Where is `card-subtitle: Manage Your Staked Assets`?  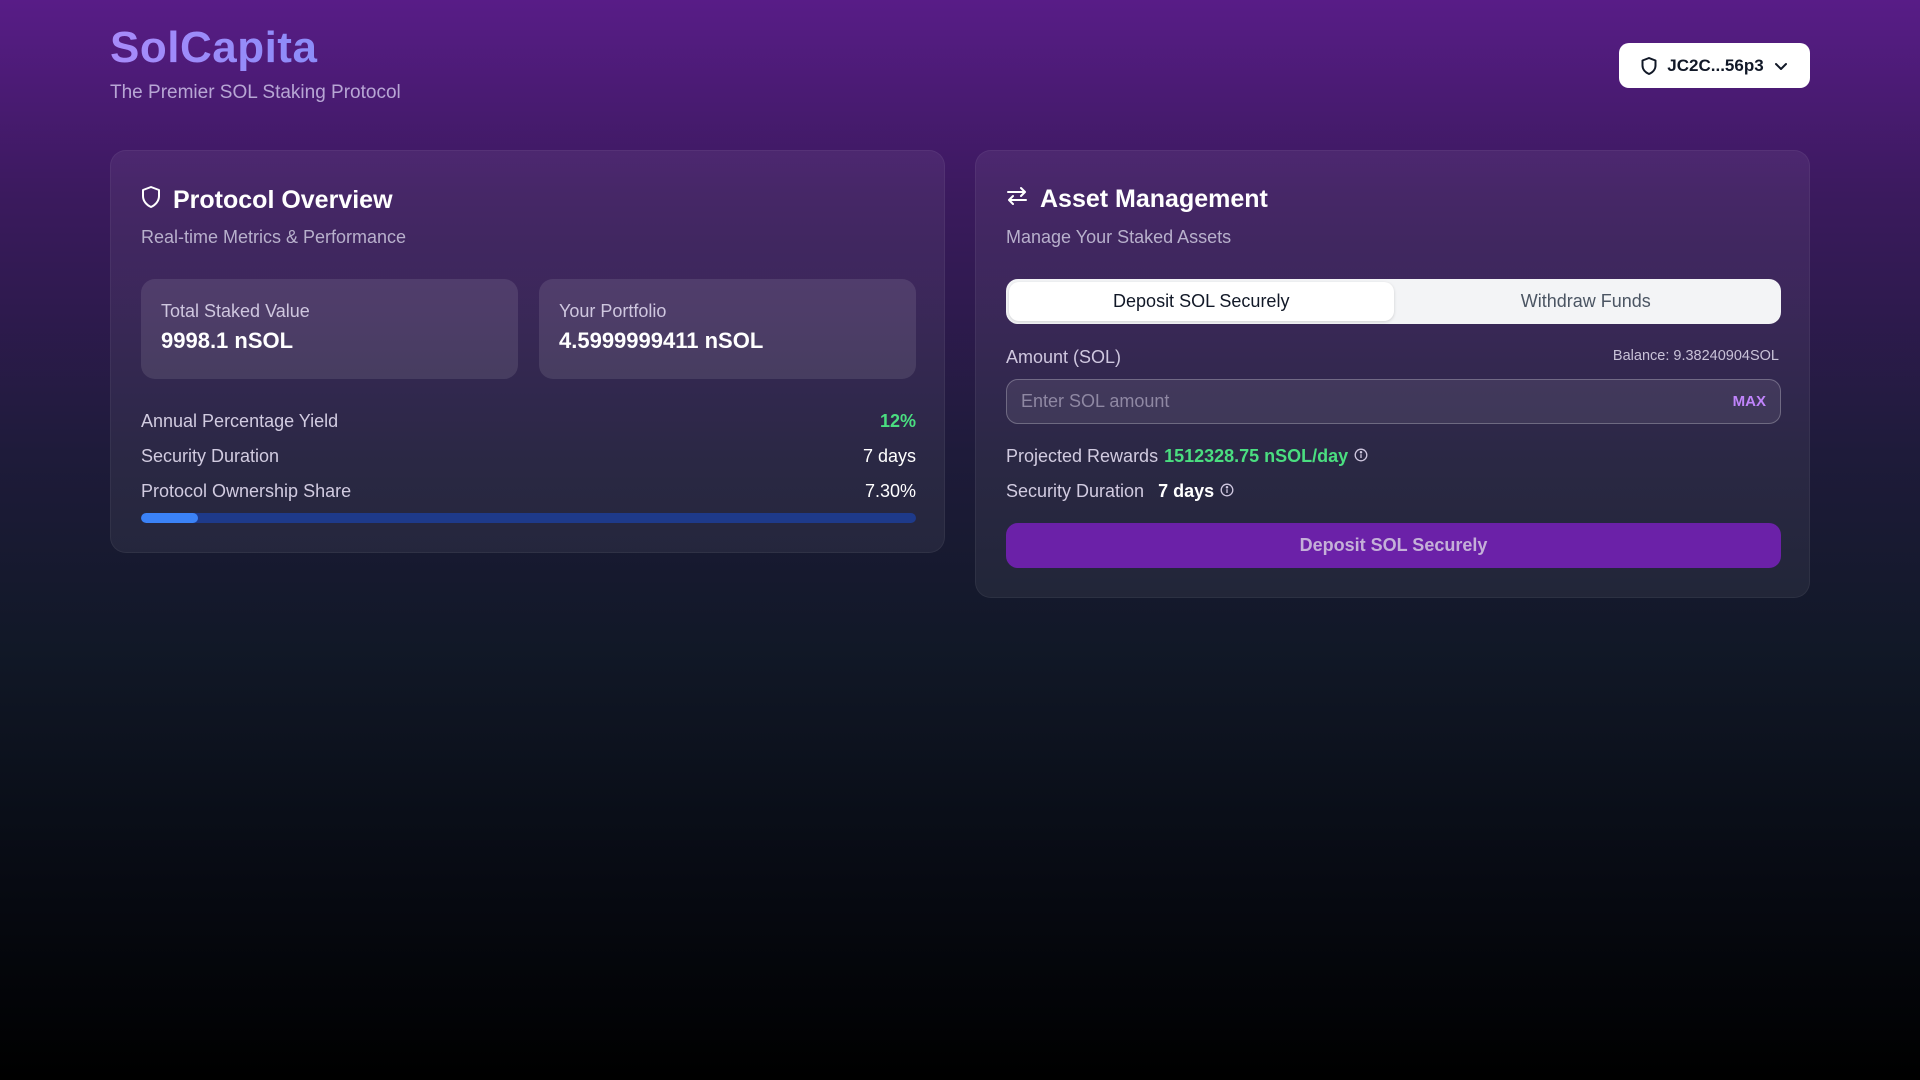
card-subtitle: Manage Your Staked Assets is located at coordinates (1119, 237).